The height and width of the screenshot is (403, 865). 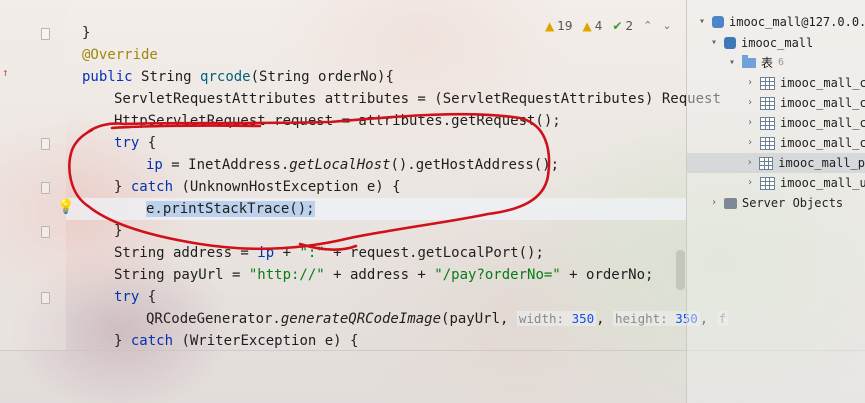 I want to click on schema-icon, so click(x=730, y=43).